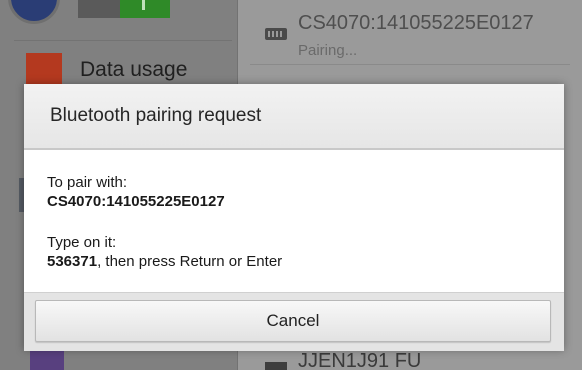 The width and height of the screenshot is (582, 370). I want to click on device-list-item: JJEN1J91 FU, so click(359, 360).